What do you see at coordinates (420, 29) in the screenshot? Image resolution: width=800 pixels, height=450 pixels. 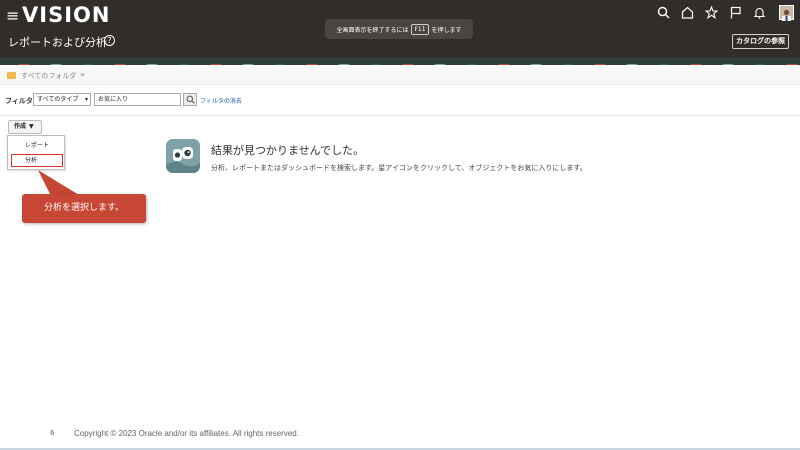 I see `fullscreen-hint-key: F11` at bounding box center [420, 29].